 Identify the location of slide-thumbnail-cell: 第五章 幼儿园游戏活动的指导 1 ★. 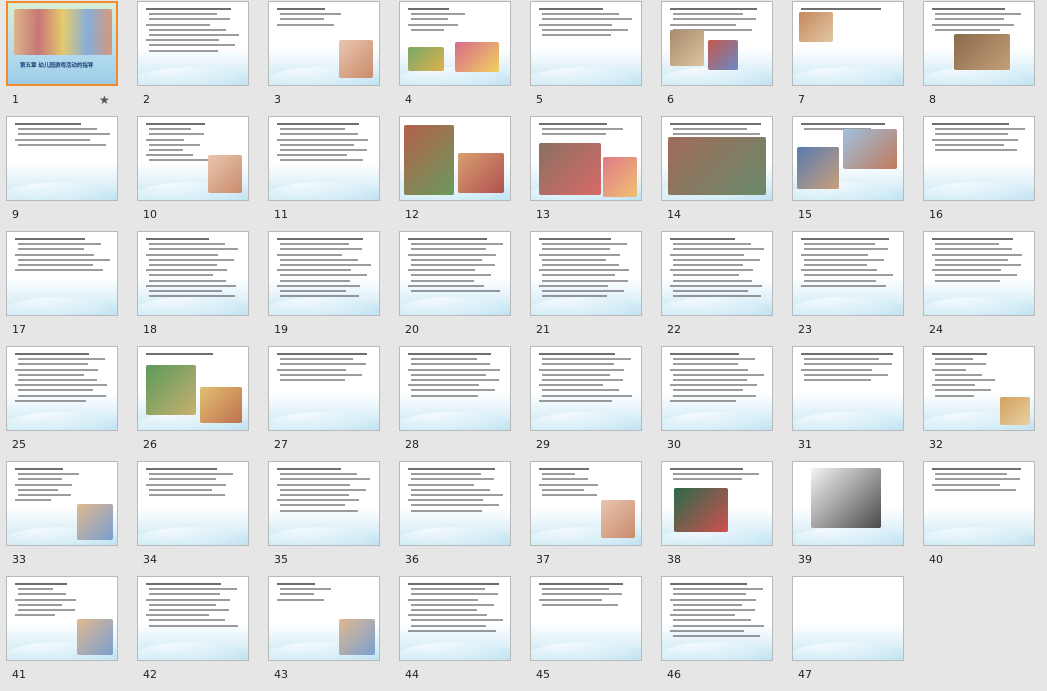
(66, 58).